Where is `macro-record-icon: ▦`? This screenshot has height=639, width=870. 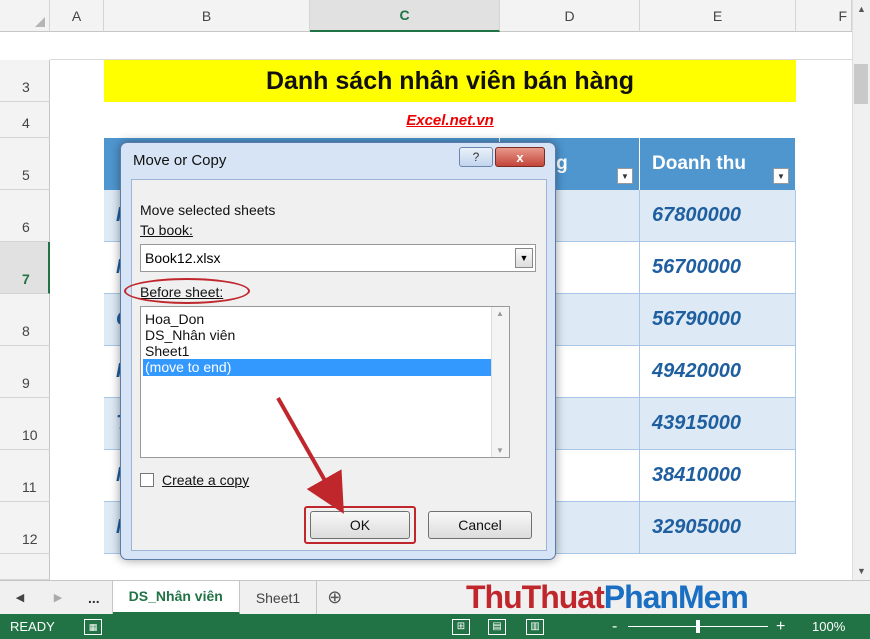 macro-record-icon: ▦ is located at coordinates (93, 626).